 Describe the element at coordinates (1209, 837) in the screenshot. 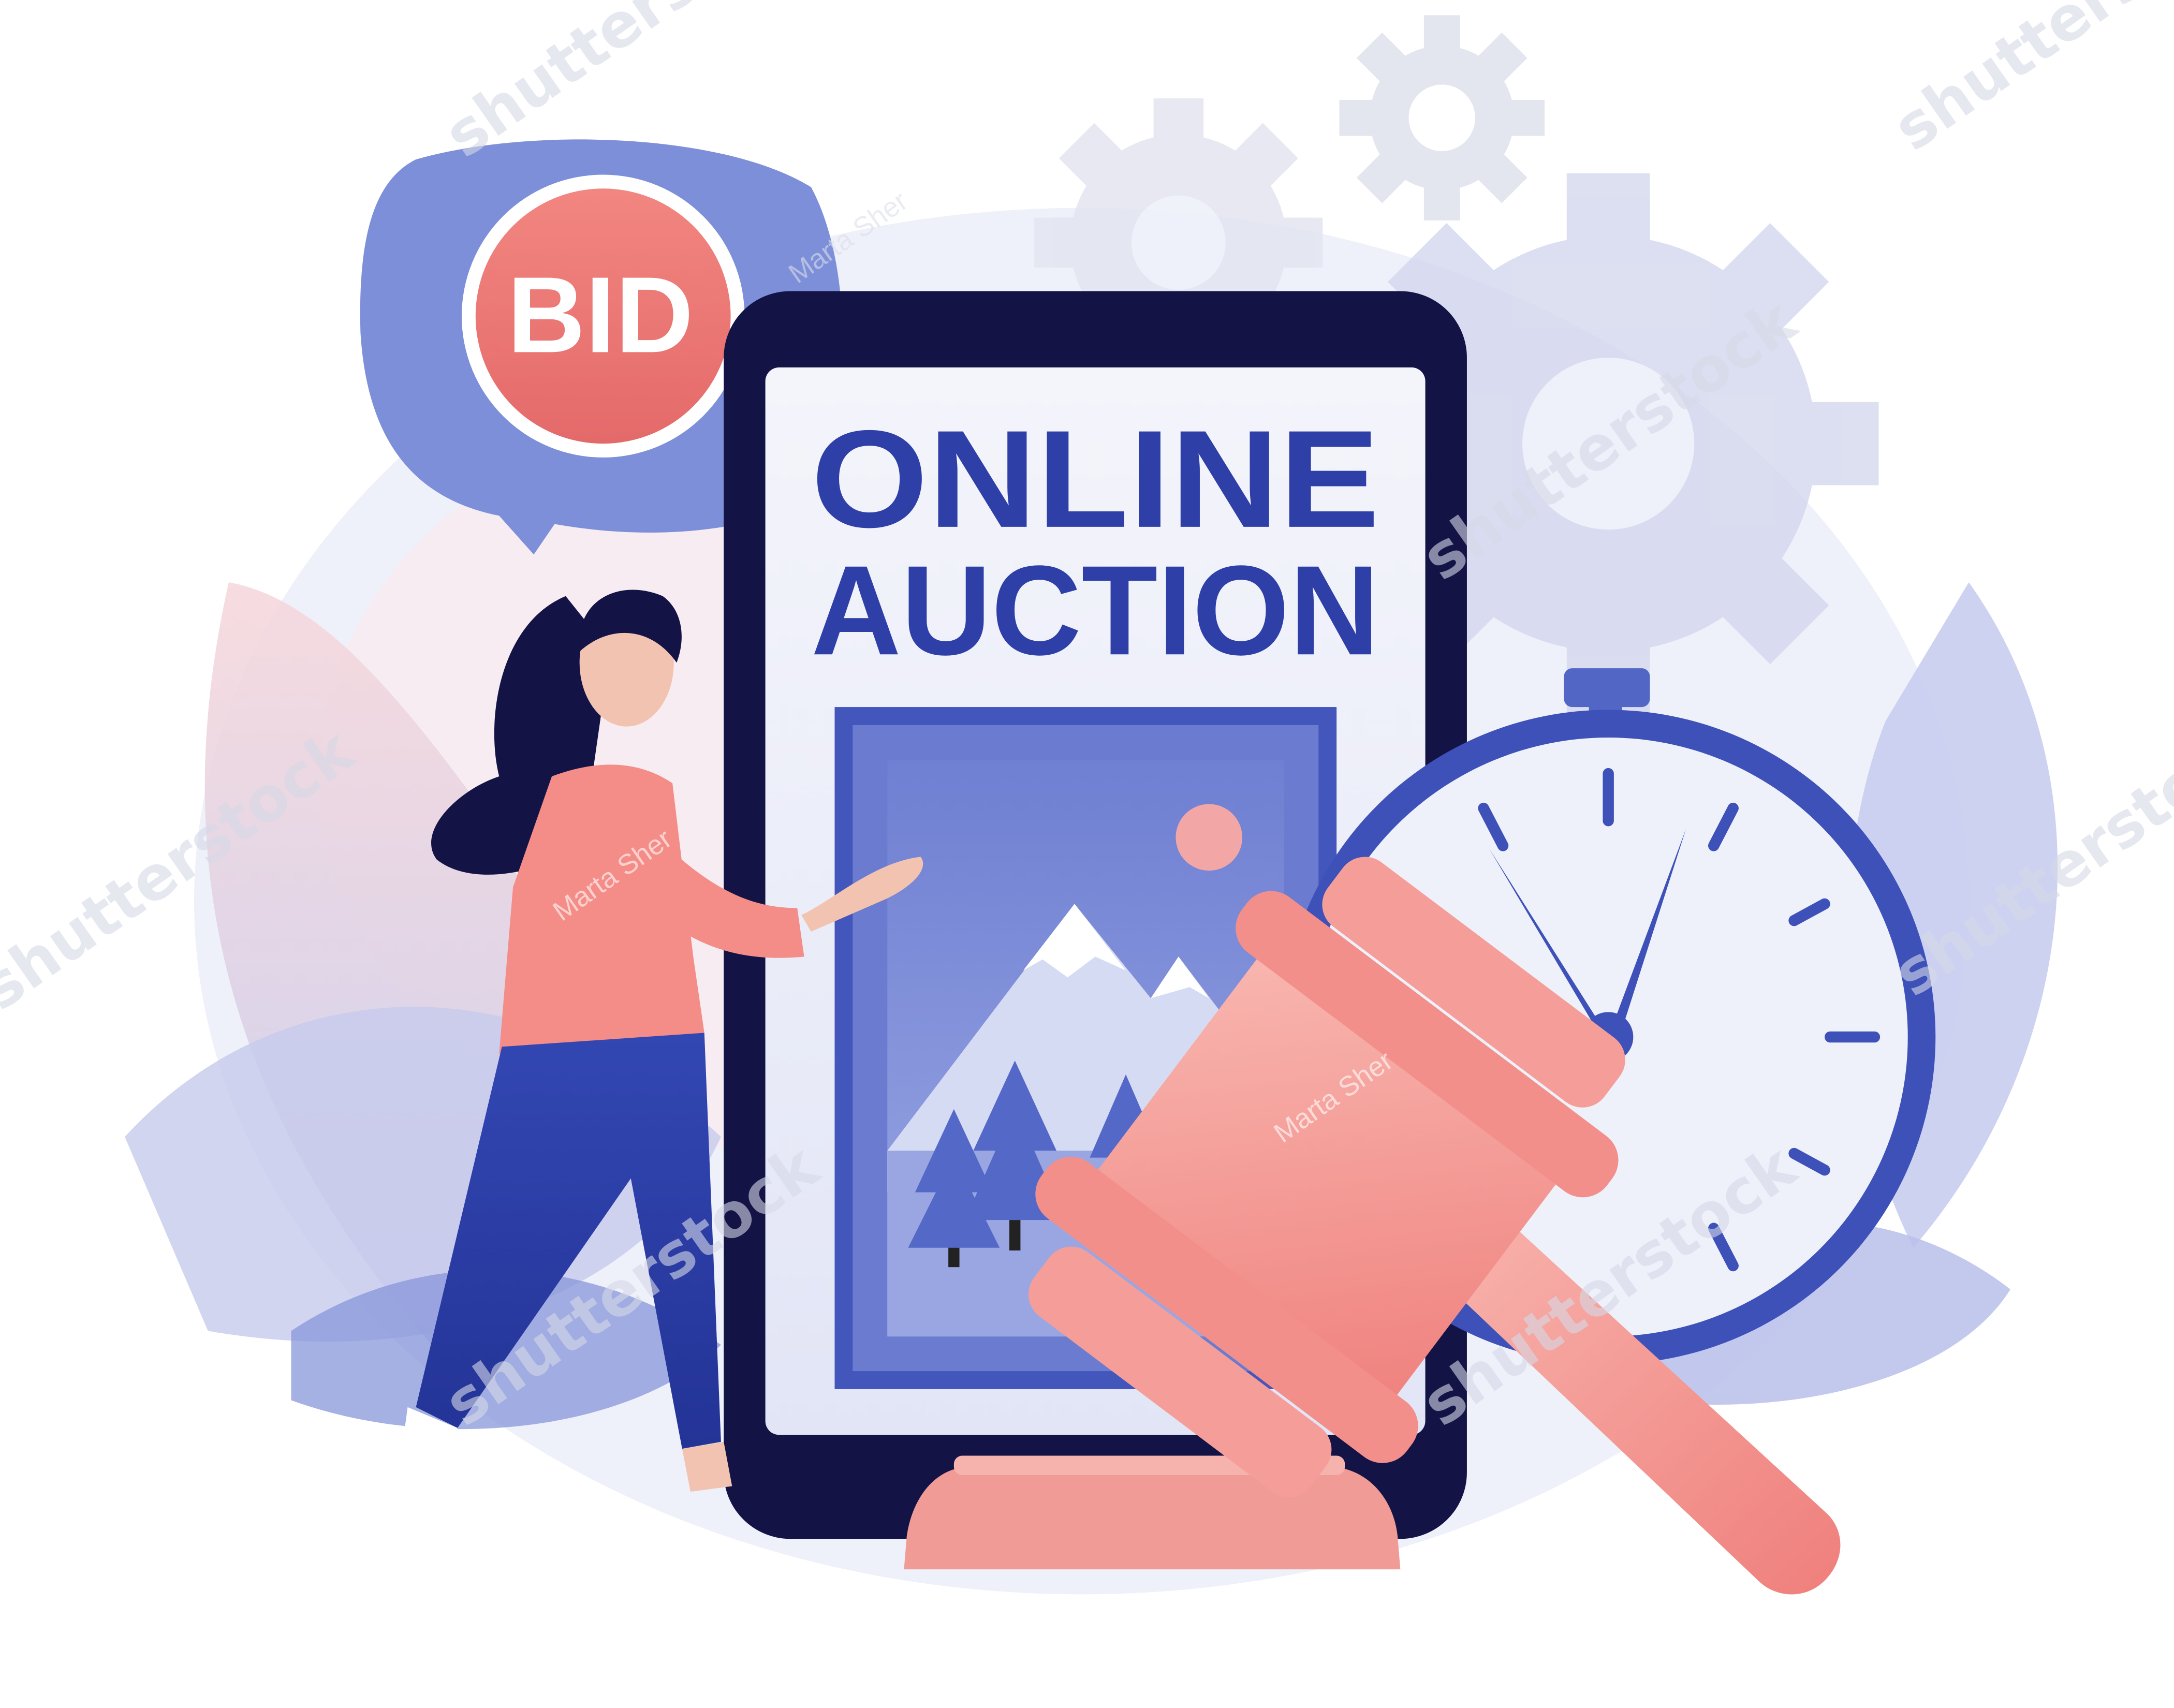

I see `sun-icon` at that location.